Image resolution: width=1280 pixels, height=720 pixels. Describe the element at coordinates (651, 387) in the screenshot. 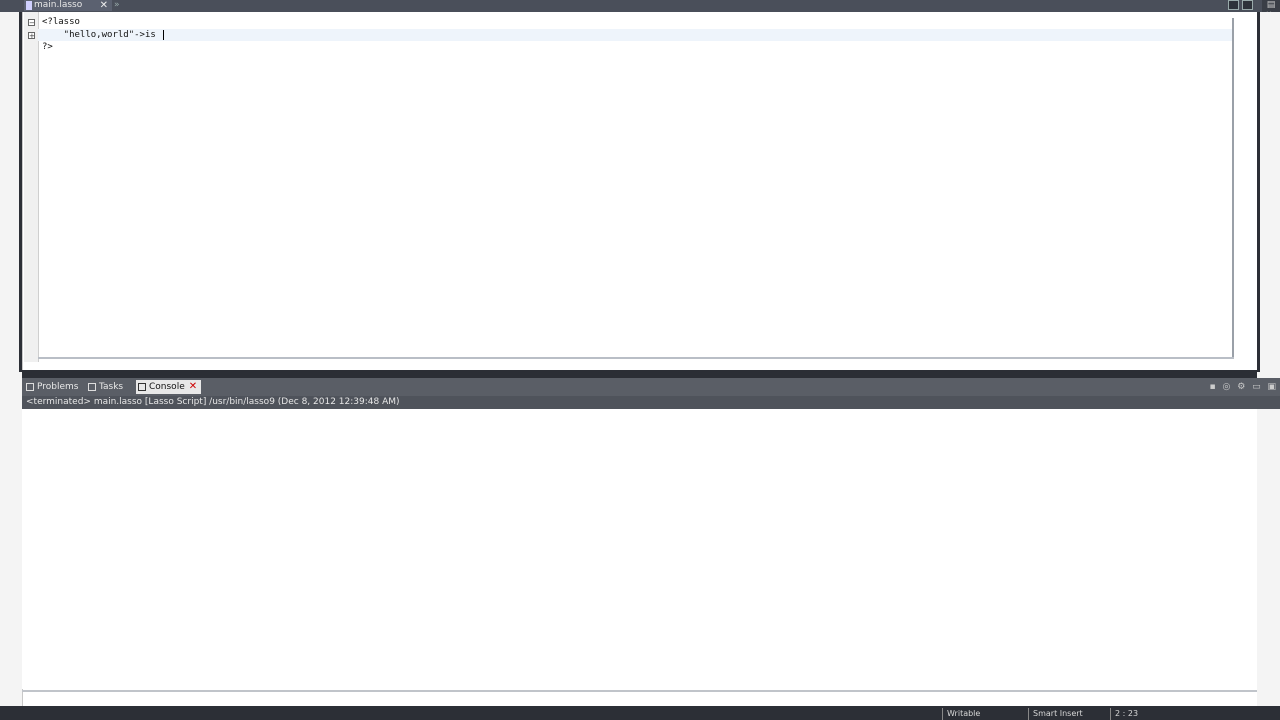

I see `view-tab-bar` at that location.